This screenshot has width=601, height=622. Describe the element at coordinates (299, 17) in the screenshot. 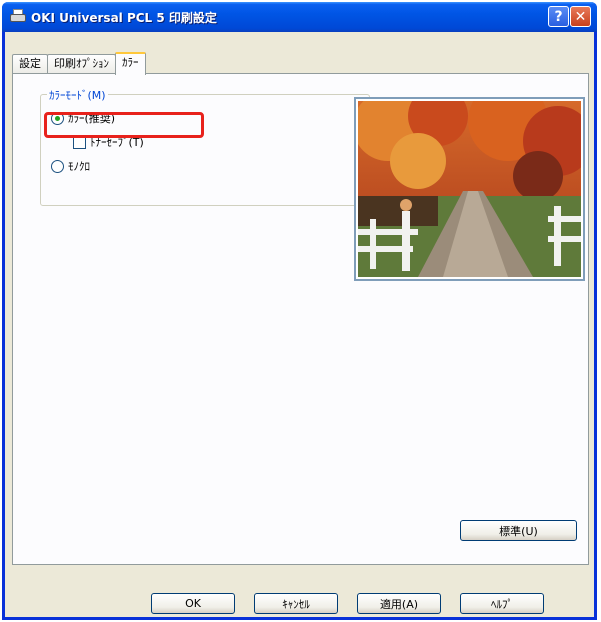

I see `title-bar: OKI Universal PCL 5 印刷設定 ? ✕` at that location.